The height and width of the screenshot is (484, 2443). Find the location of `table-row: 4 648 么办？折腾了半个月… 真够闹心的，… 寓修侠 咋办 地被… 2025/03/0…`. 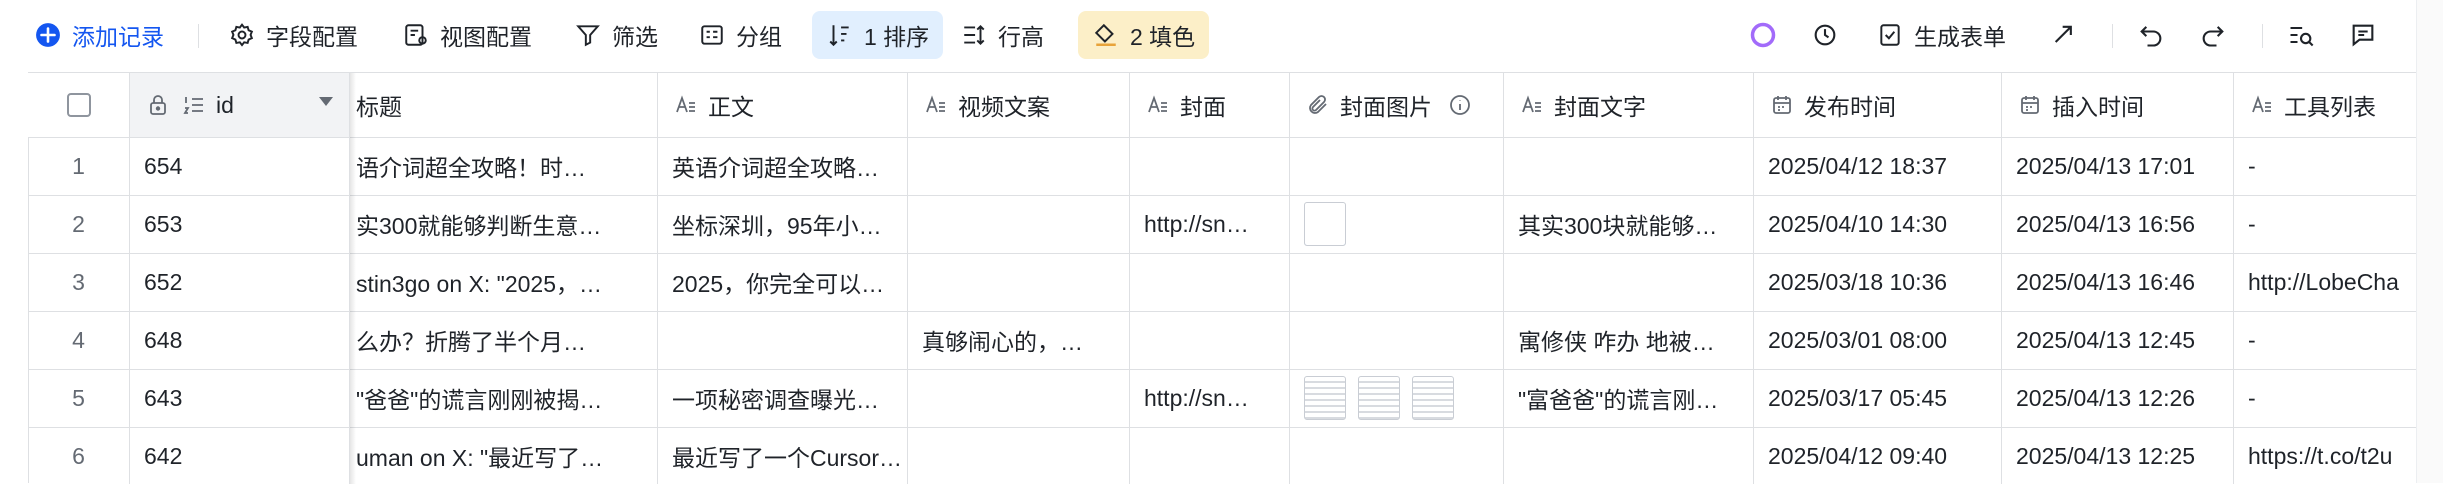

table-row: 4 648 么办？折腾了半个月… 真够闹心的，… 寓修侠 咋办 地被… 2025/03/0… is located at coordinates (1235, 340).